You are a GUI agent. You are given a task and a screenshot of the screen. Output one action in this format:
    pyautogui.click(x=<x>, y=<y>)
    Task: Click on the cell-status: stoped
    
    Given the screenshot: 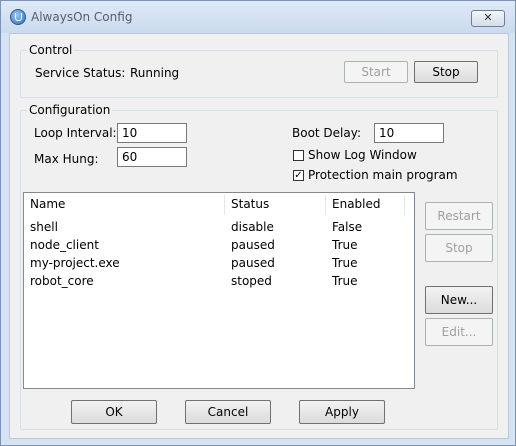 What is the action you would take?
    pyautogui.click(x=251, y=281)
    